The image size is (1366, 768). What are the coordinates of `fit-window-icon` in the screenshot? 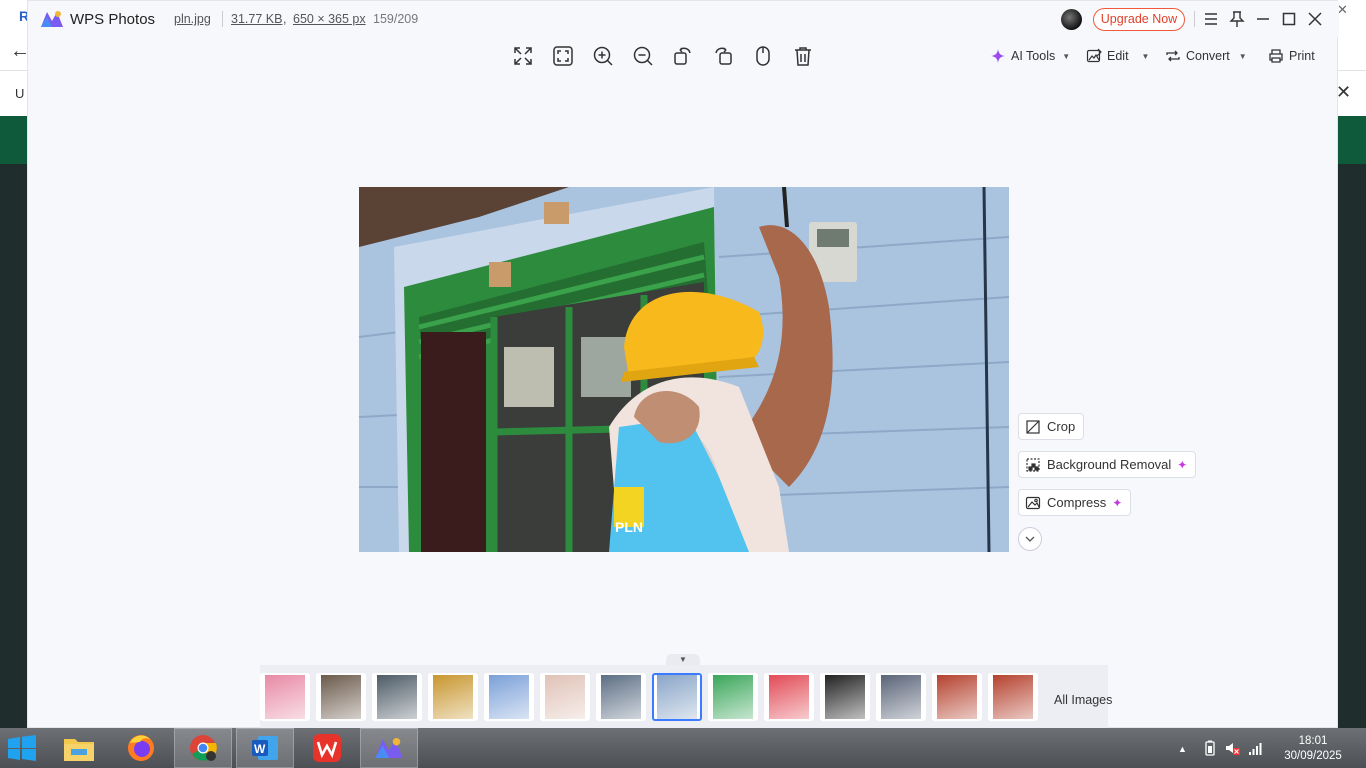 It's located at (563, 56).